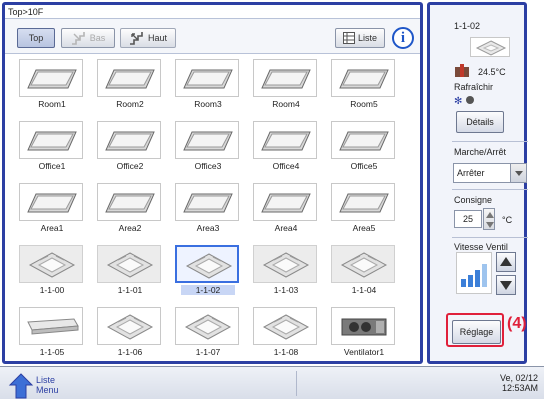 The height and width of the screenshot is (399, 544). I want to click on unit-tile: Office5, so click(364, 149).